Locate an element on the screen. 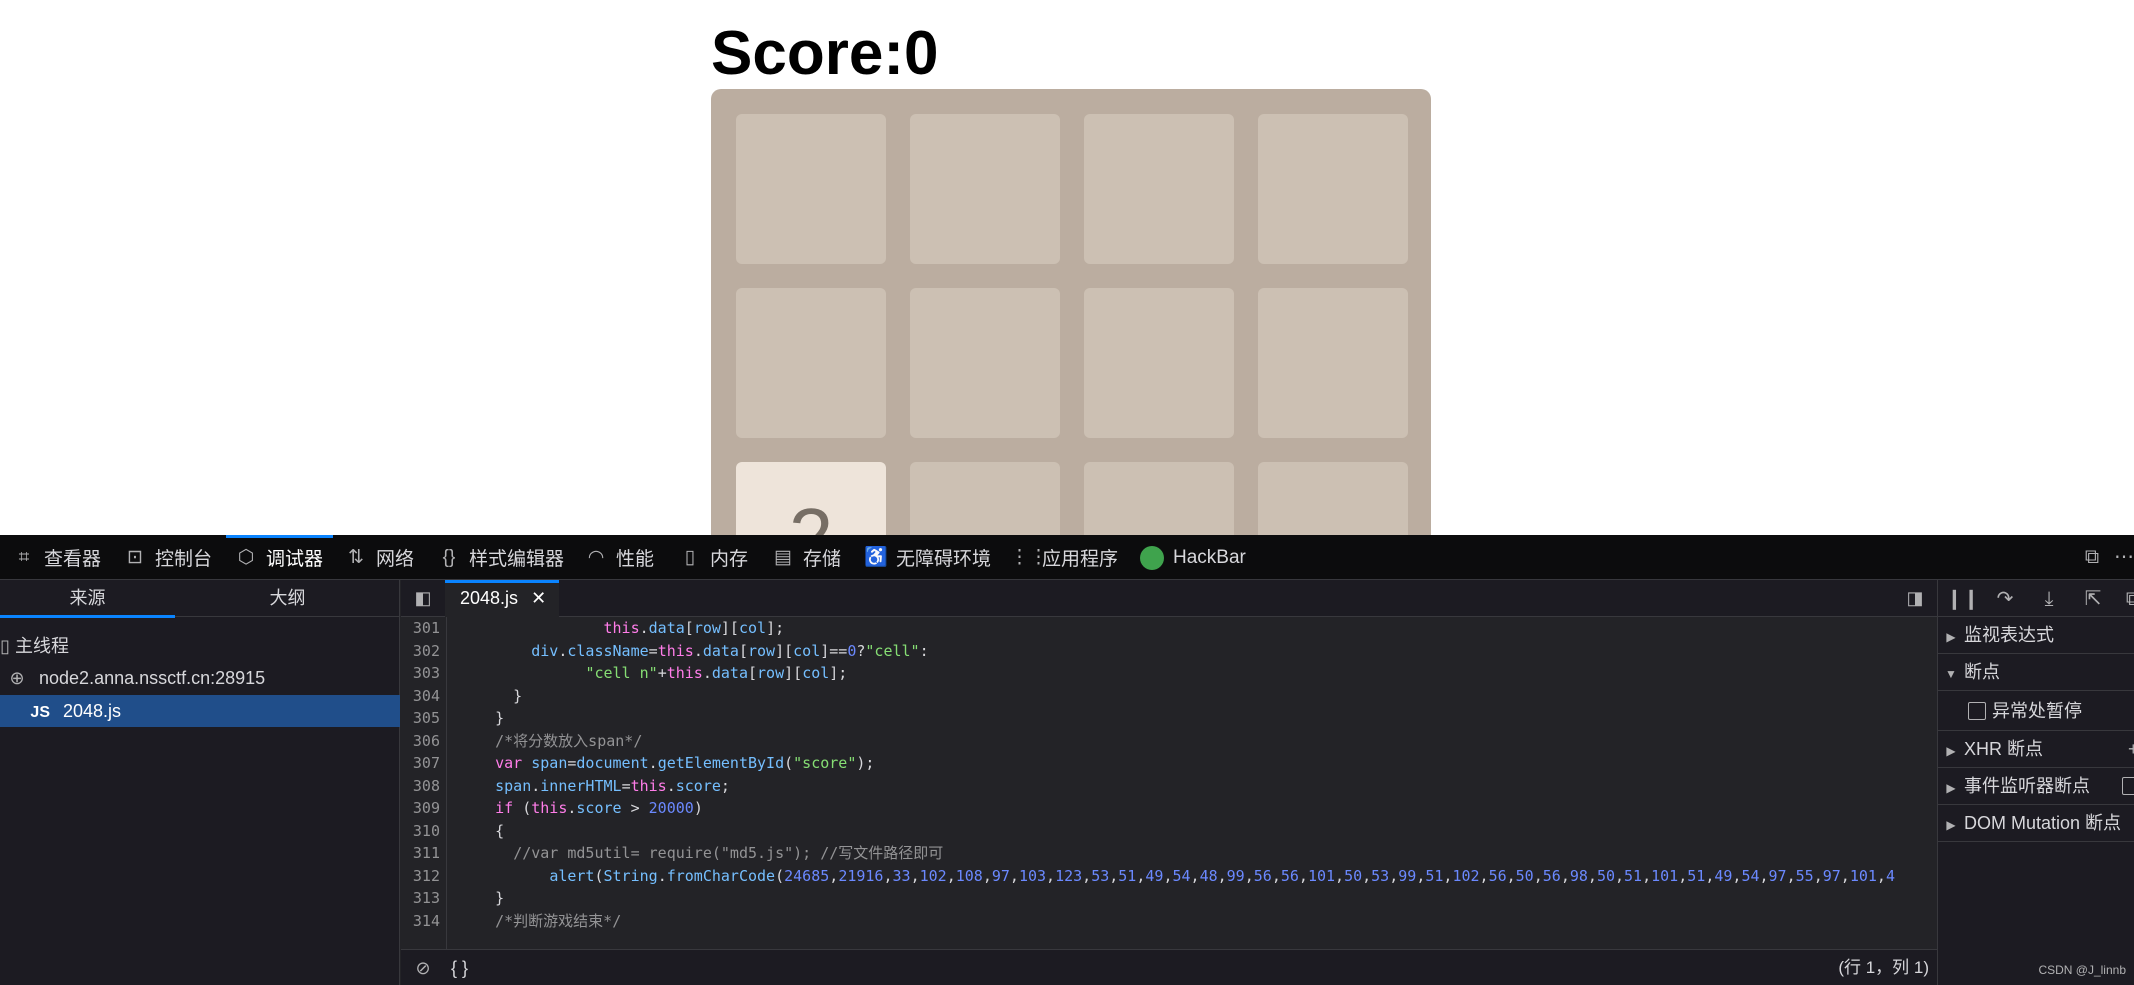 Image resolution: width=2134 pixels, height=985 pixels. tab-application: ⋮⋮ 应用程序 is located at coordinates (1064, 557).